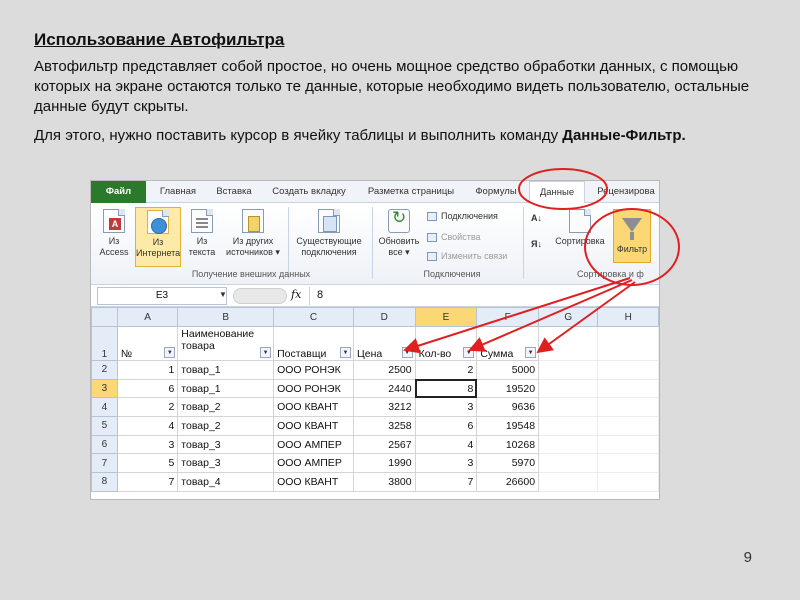 This screenshot has width=800, height=600. I want to click on header-cell-number: № ▼, so click(147, 343).